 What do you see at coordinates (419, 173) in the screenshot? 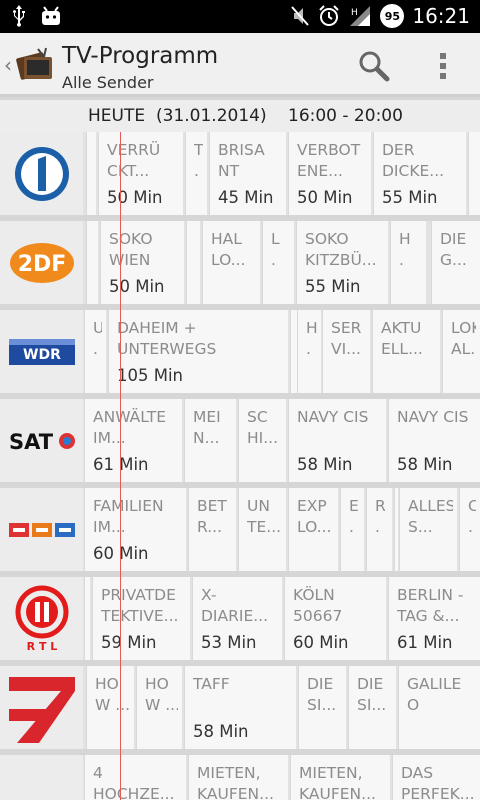
I see `program-card: DER DICKE... 55 Min` at bounding box center [419, 173].